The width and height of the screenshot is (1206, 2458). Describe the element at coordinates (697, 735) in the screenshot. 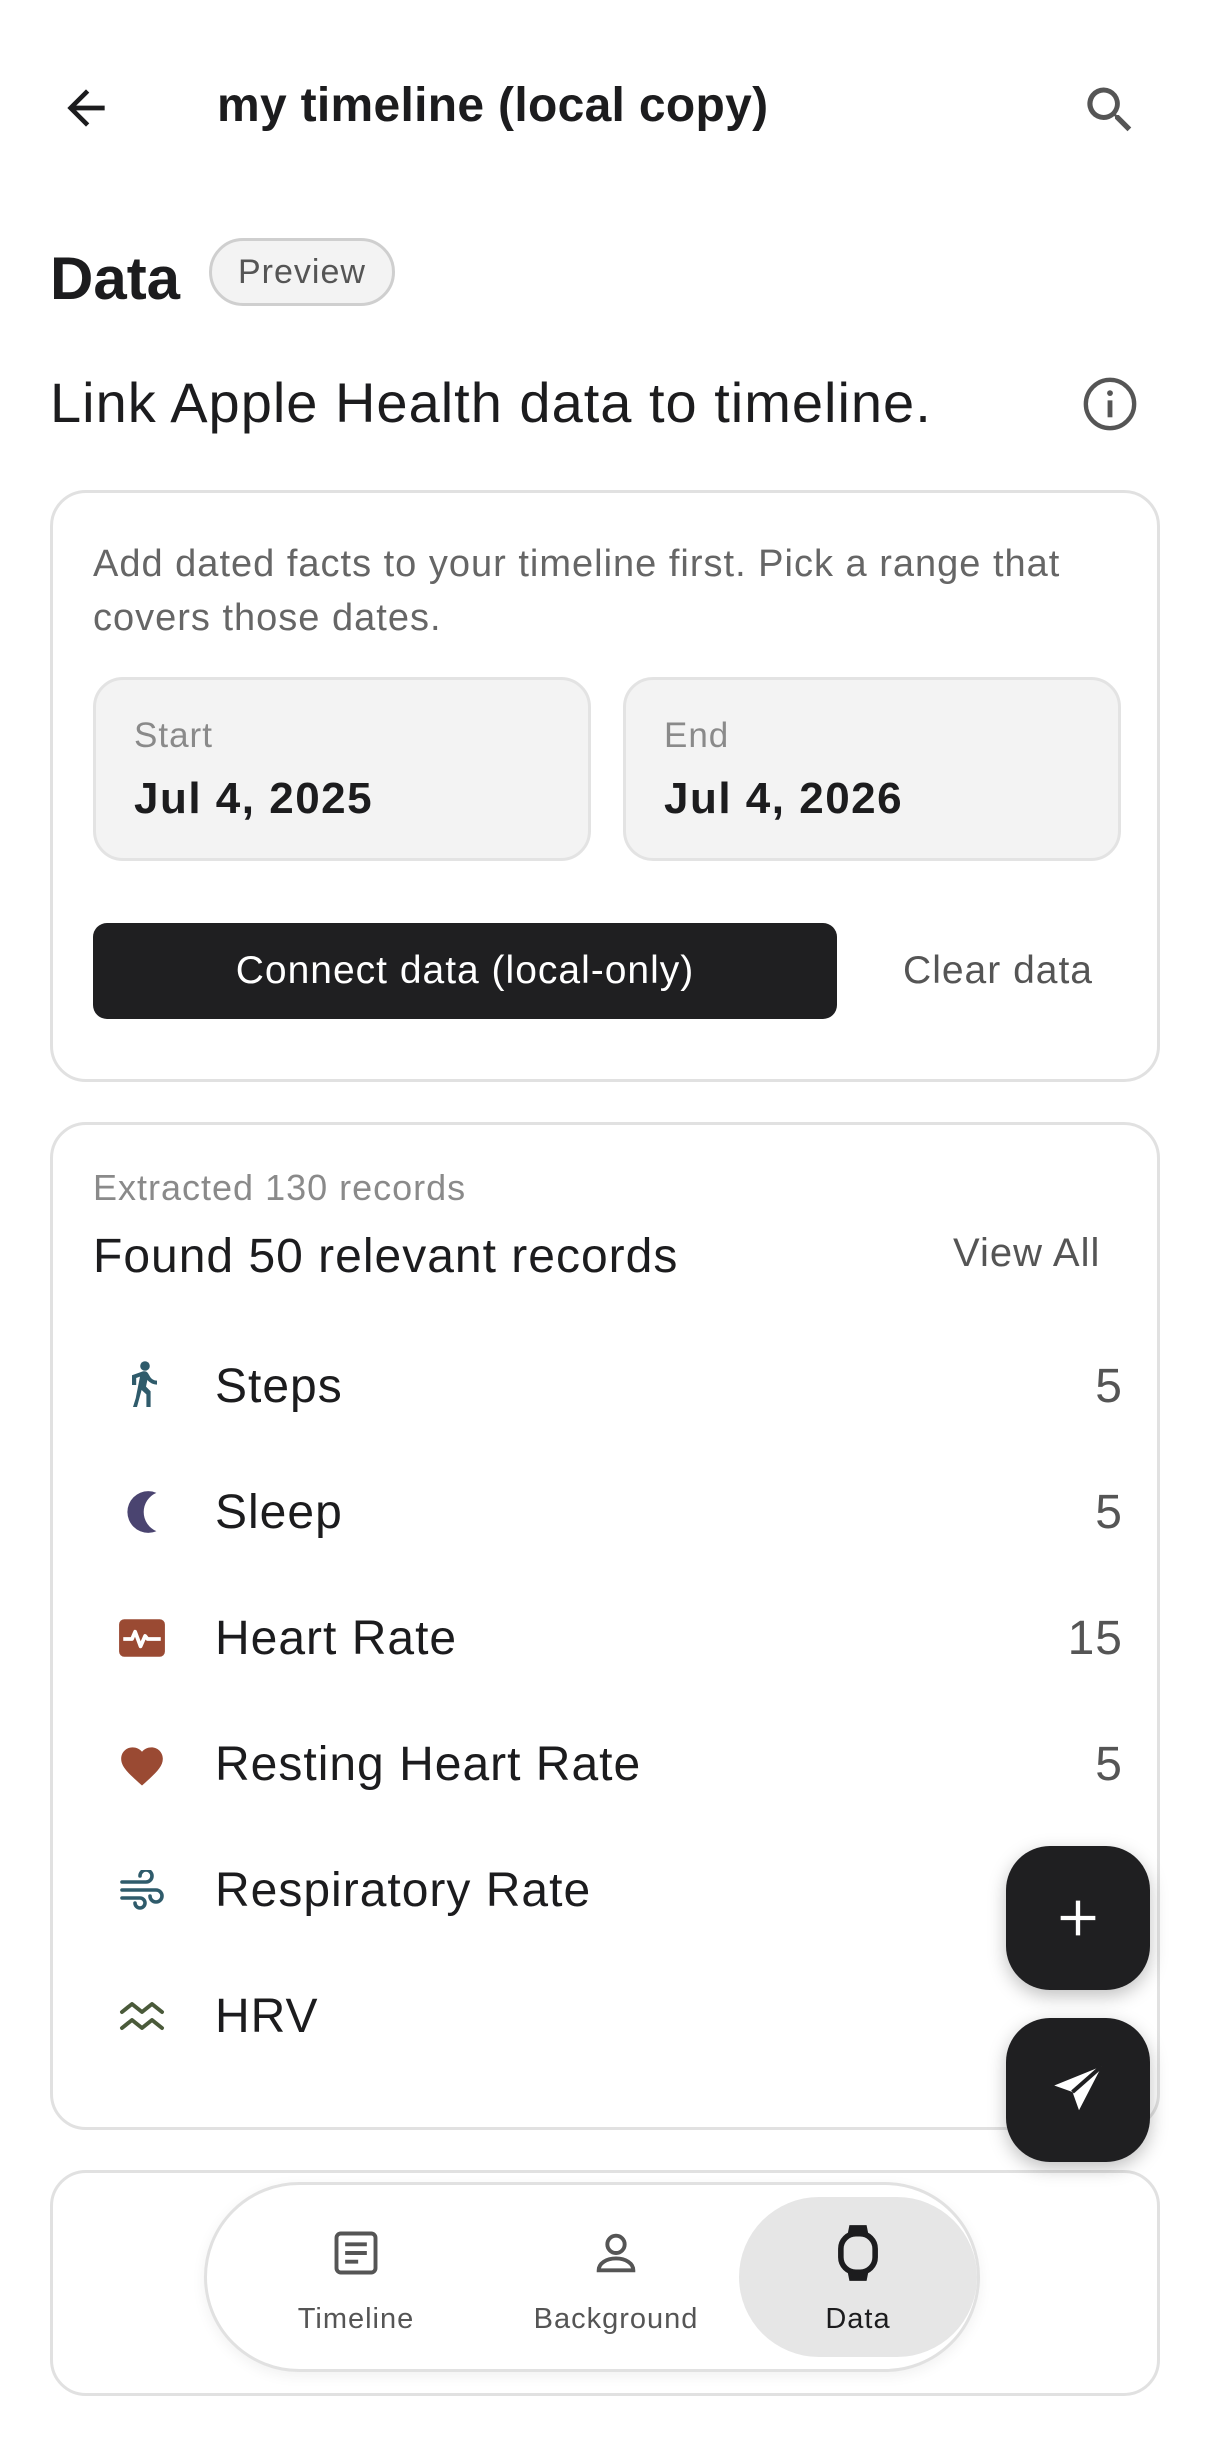

I see `end-date-label: End` at that location.